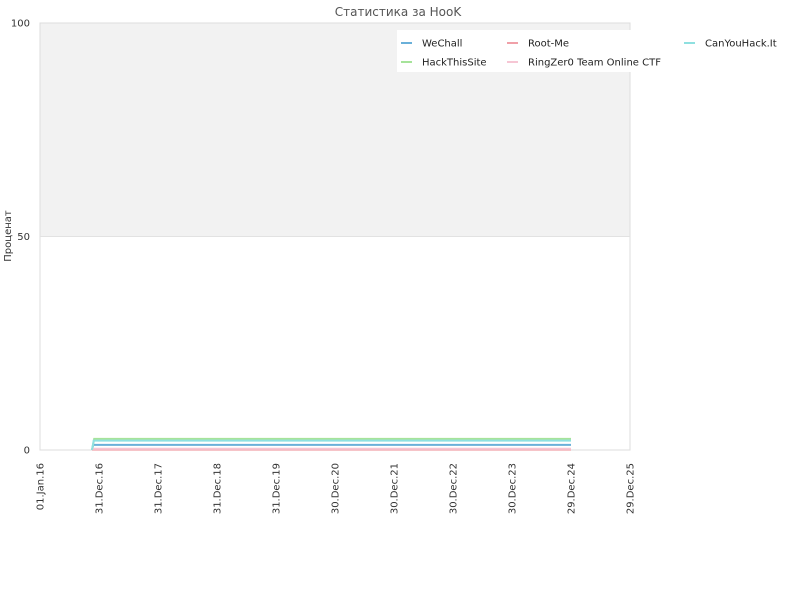 The height and width of the screenshot is (600, 800). What do you see at coordinates (741, 44) in the screenshot?
I see `legend-label: CanYouHack.It` at bounding box center [741, 44].